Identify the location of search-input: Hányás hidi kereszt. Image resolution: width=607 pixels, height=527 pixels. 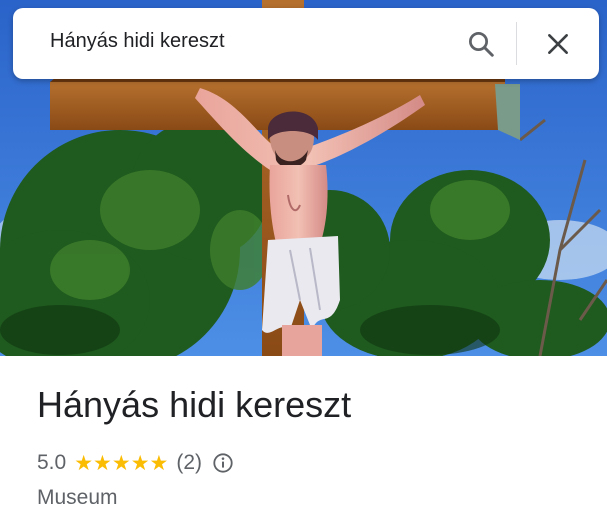
(137, 41).